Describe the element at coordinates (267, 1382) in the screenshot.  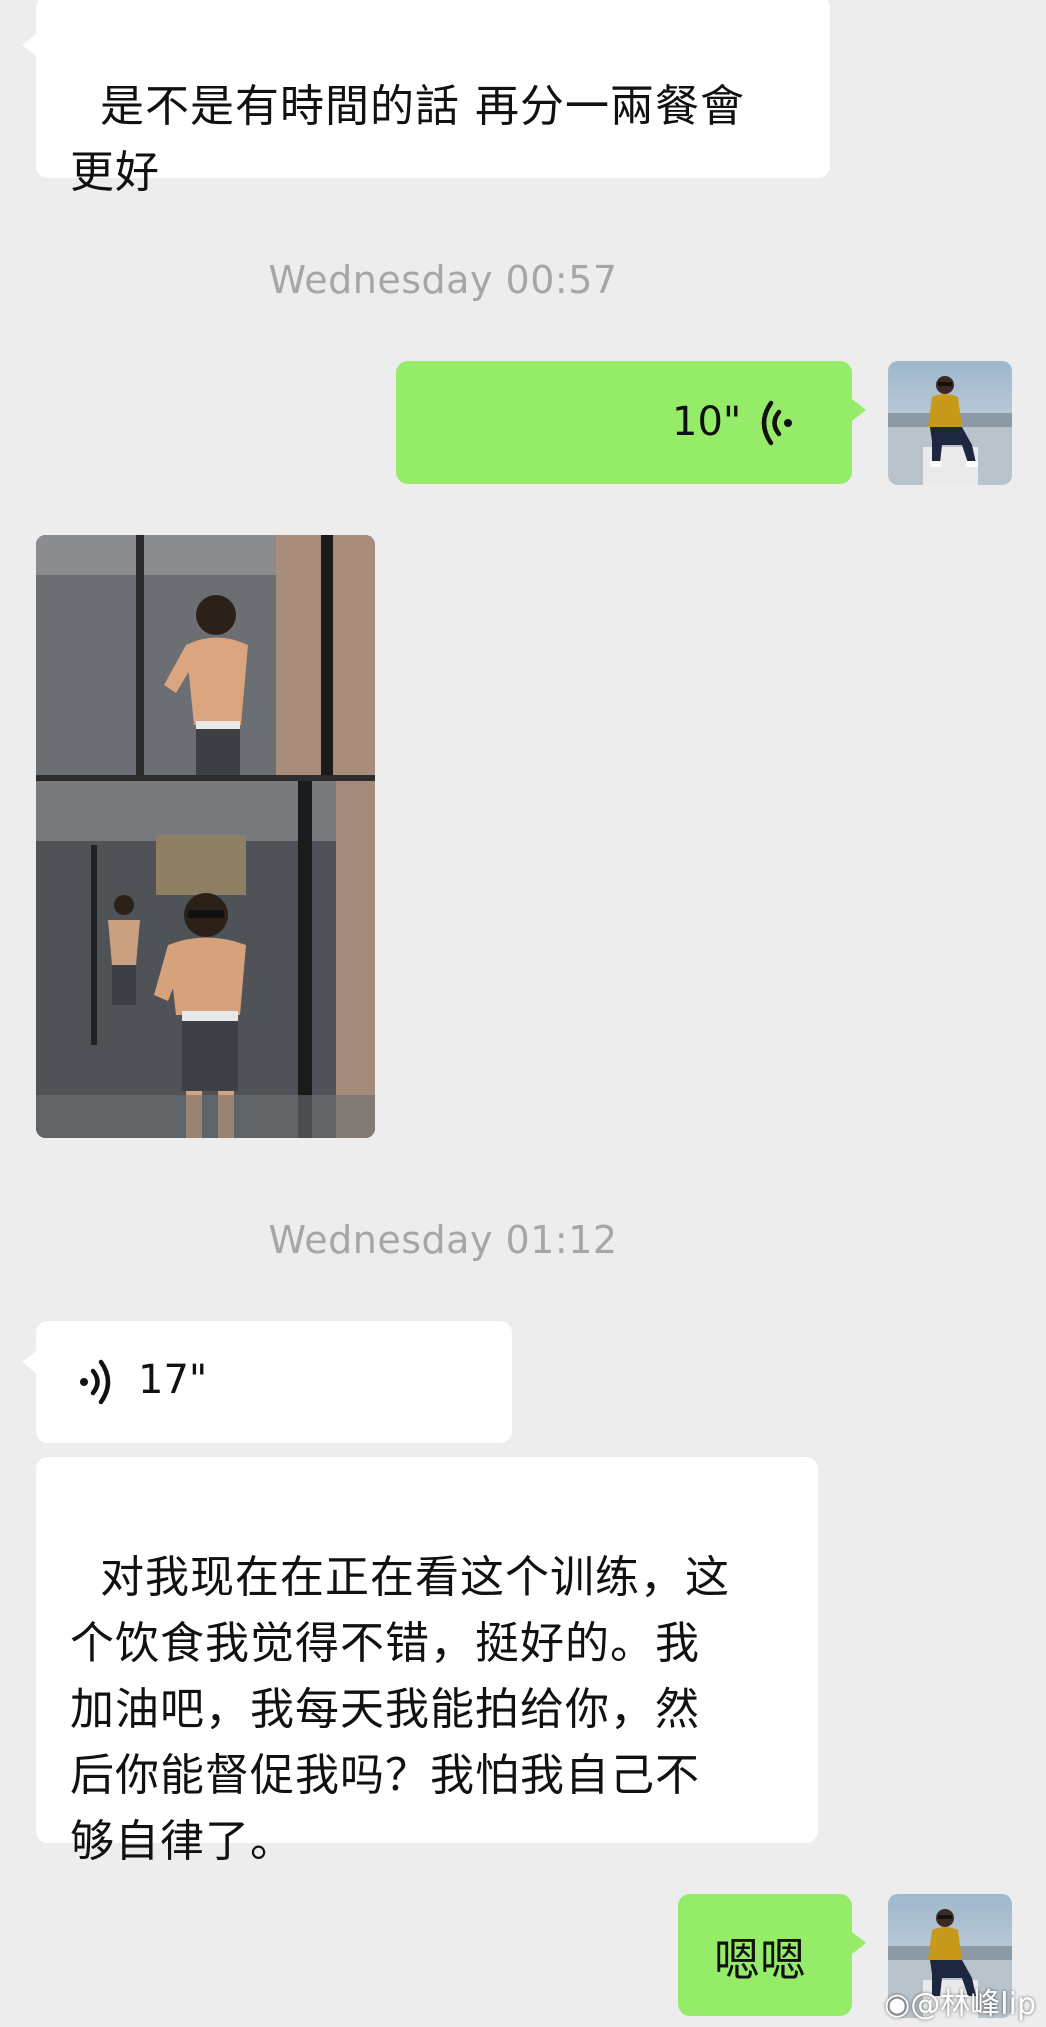
I see `incoming-voice-message: 17"` at that location.